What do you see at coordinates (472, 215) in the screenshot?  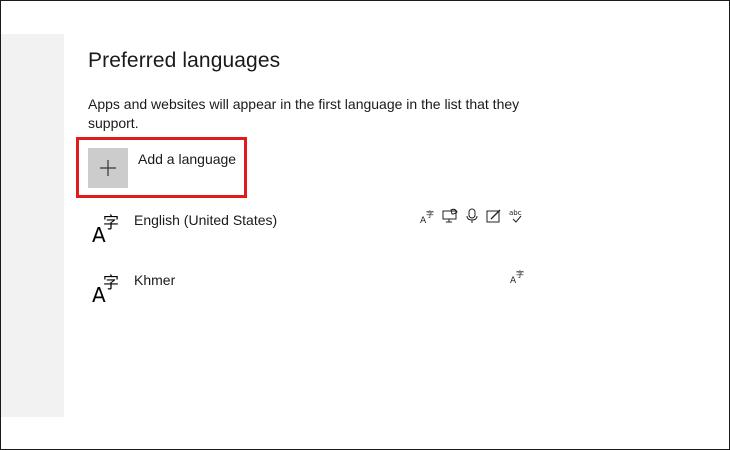 I see `speech-recognition-icon` at bounding box center [472, 215].